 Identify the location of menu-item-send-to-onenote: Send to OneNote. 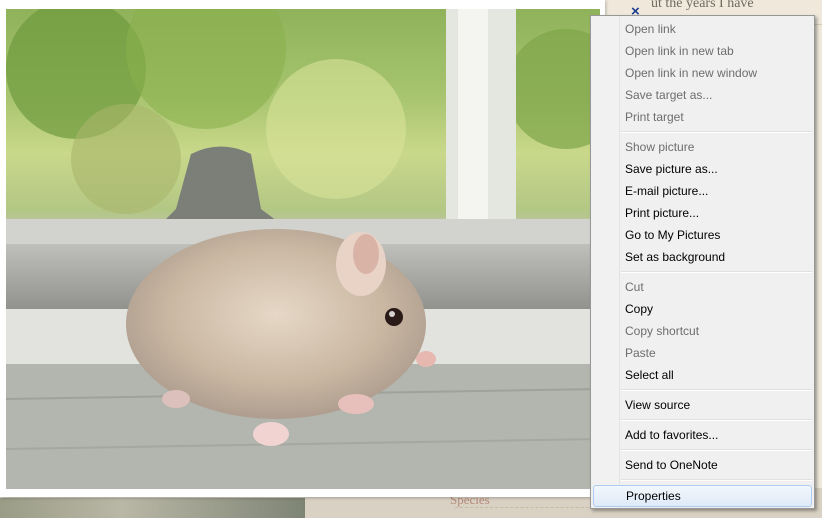
(702, 465).